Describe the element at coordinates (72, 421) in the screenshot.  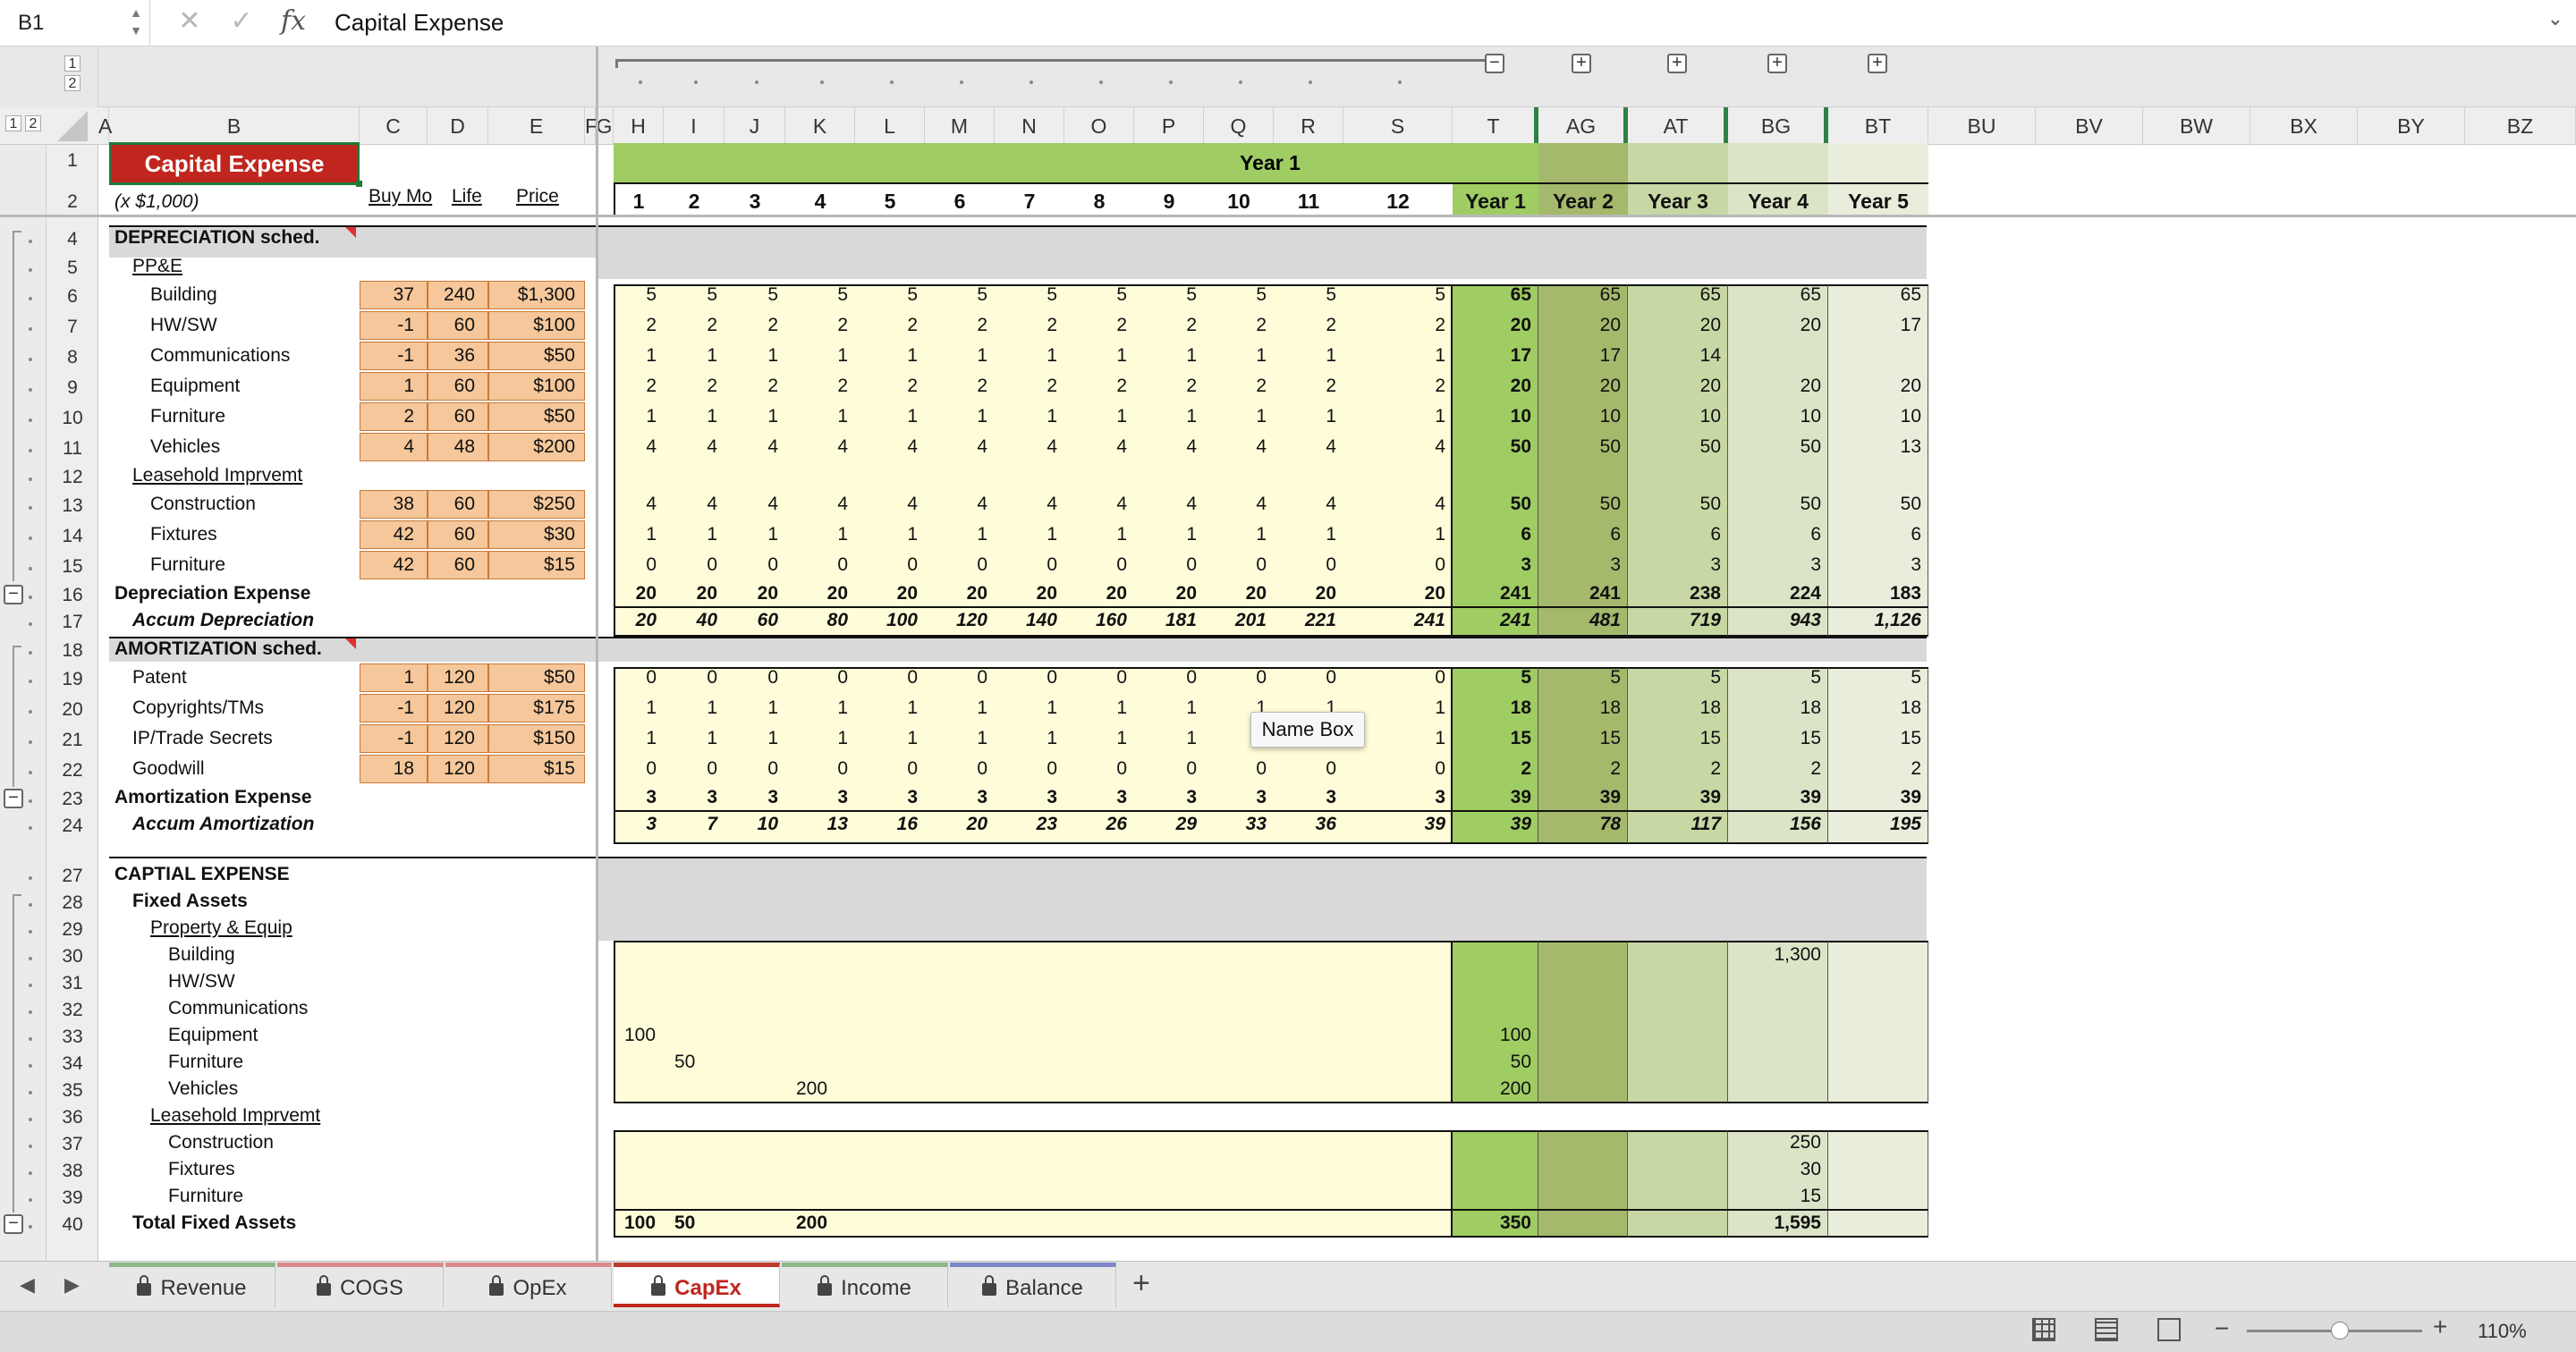
I see `row-header-10: 10` at that location.